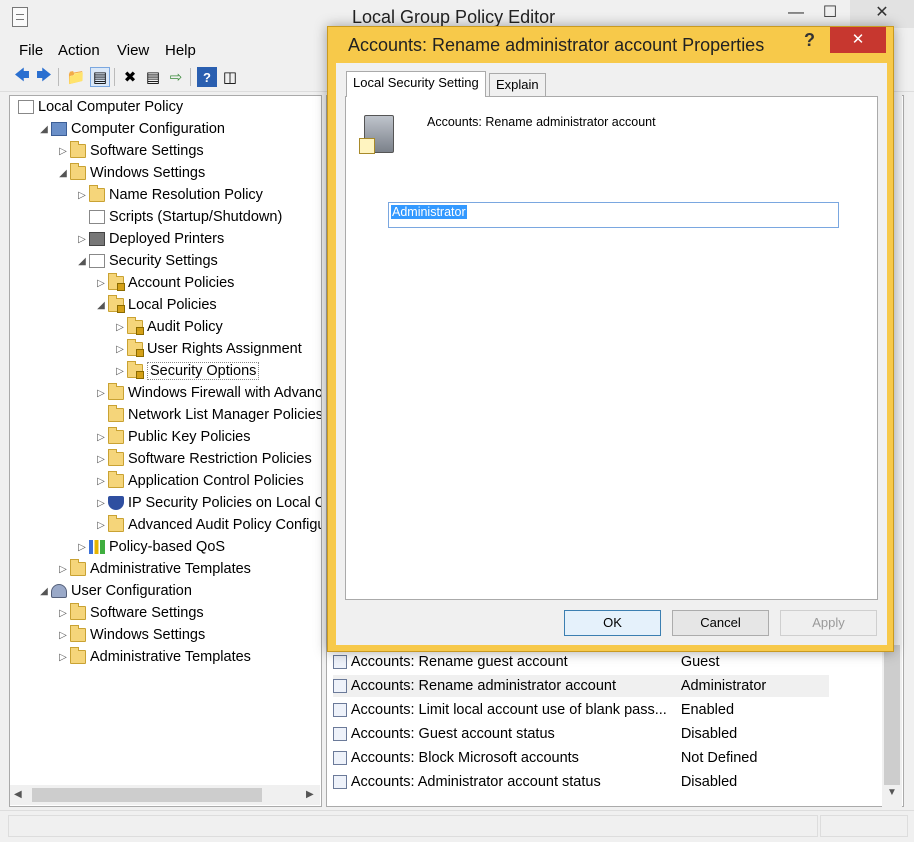 Image resolution: width=914 pixels, height=842 pixels. Describe the element at coordinates (581, 734) in the screenshot. I see `policy-row: Accounts: Guest account status Disabled` at that location.